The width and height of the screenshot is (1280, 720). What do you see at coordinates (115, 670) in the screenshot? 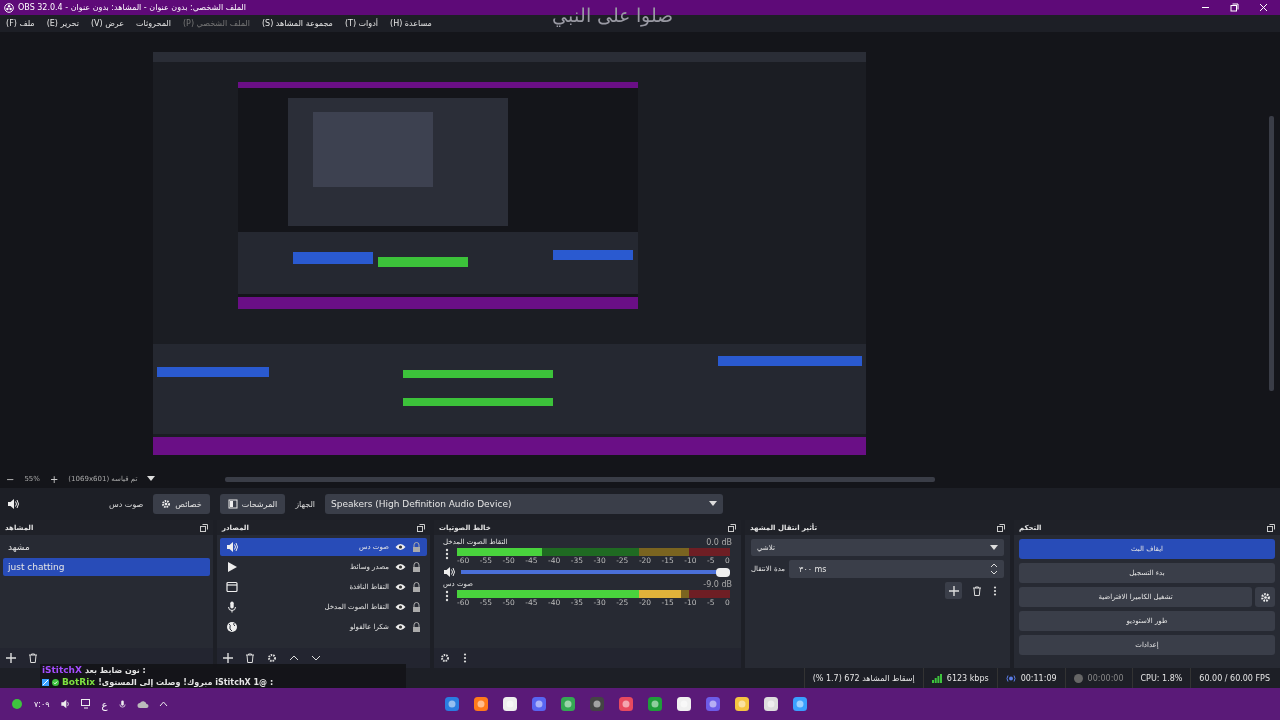
I see `chat-message: : نون ضابط بعد` at bounding box center [115, 670].